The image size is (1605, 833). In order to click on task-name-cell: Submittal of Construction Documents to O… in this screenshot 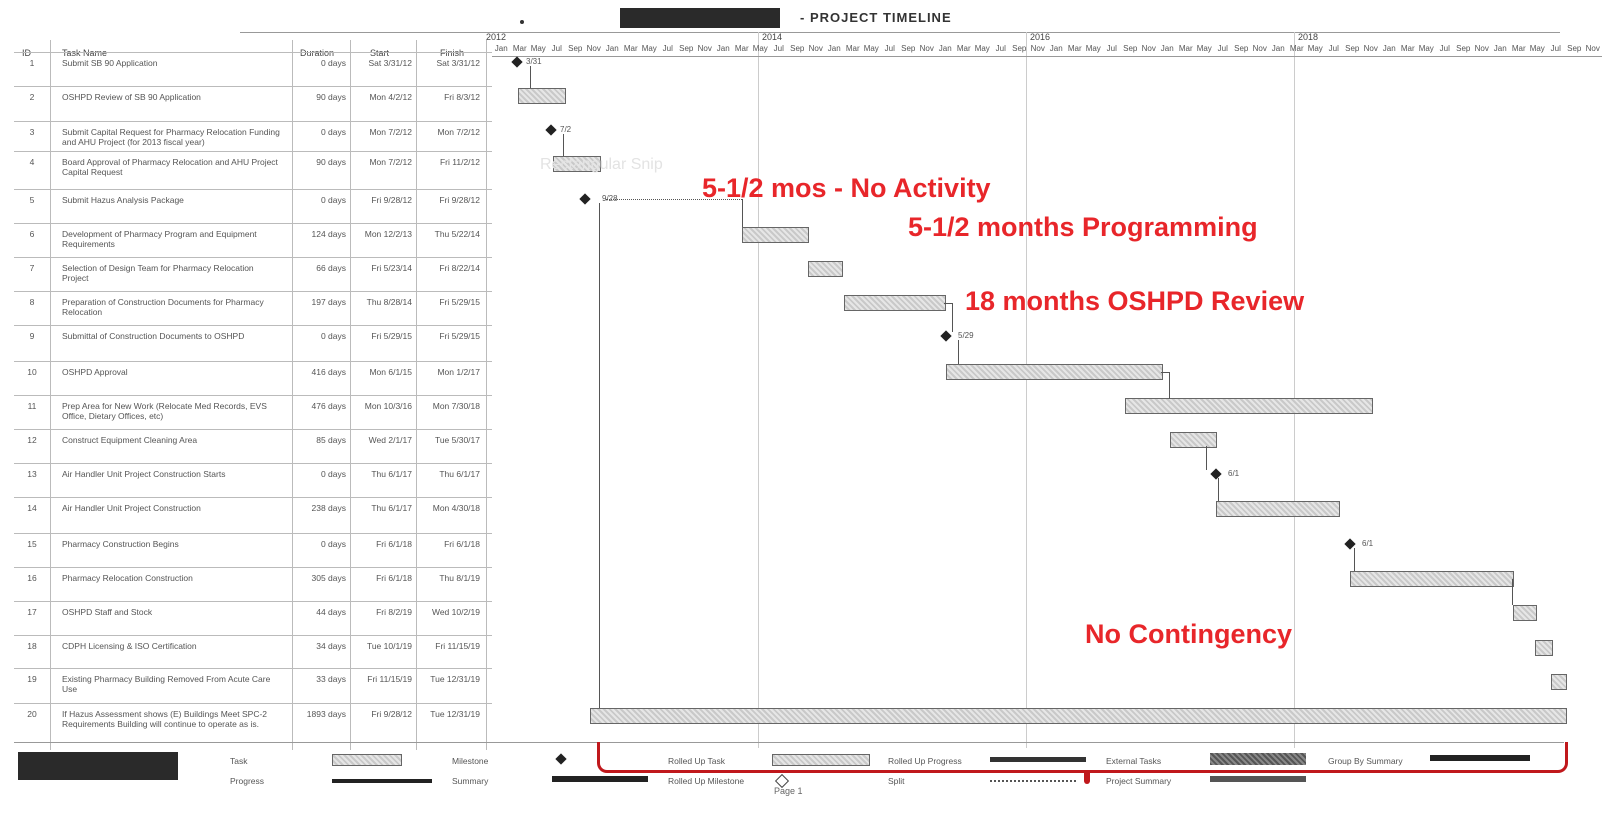, I will do `click(153, 336)`.